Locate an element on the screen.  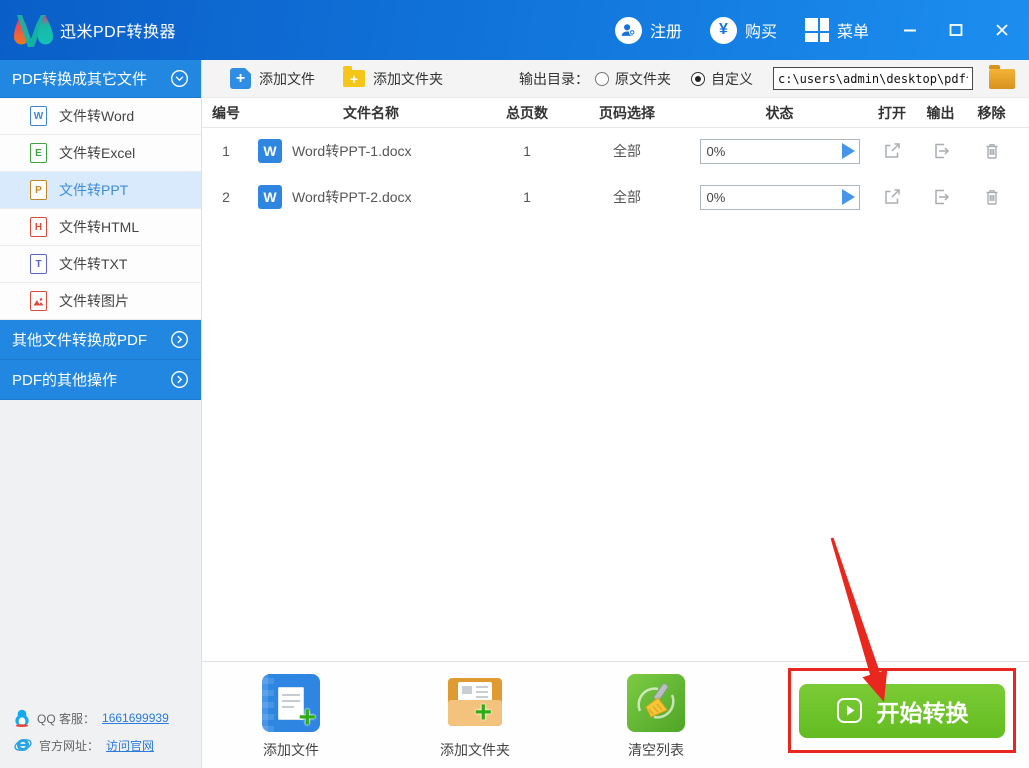
official-site-link: 访问官网 is located at coordinates (130, 745).